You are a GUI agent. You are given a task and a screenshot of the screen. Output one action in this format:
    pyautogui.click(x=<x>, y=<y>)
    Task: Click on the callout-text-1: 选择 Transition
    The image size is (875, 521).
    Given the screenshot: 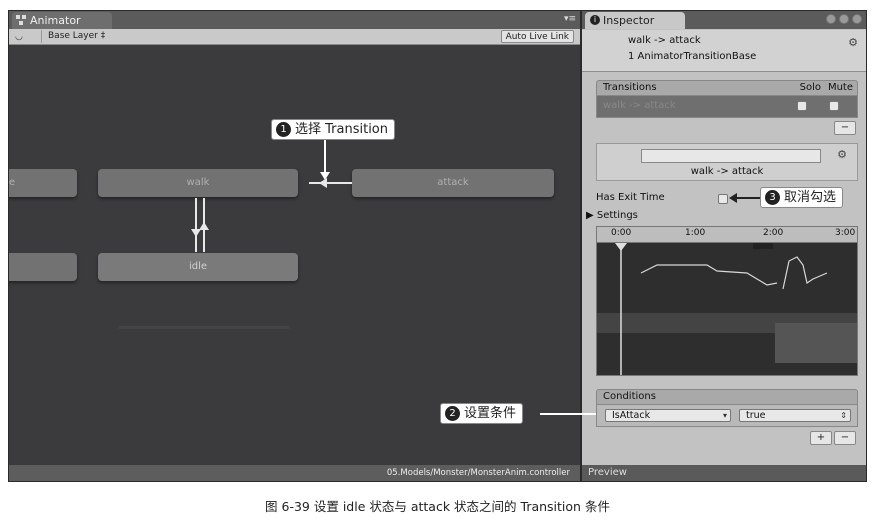 What is the action you would take?
    pyautogui.click(x=341, y=129)
    